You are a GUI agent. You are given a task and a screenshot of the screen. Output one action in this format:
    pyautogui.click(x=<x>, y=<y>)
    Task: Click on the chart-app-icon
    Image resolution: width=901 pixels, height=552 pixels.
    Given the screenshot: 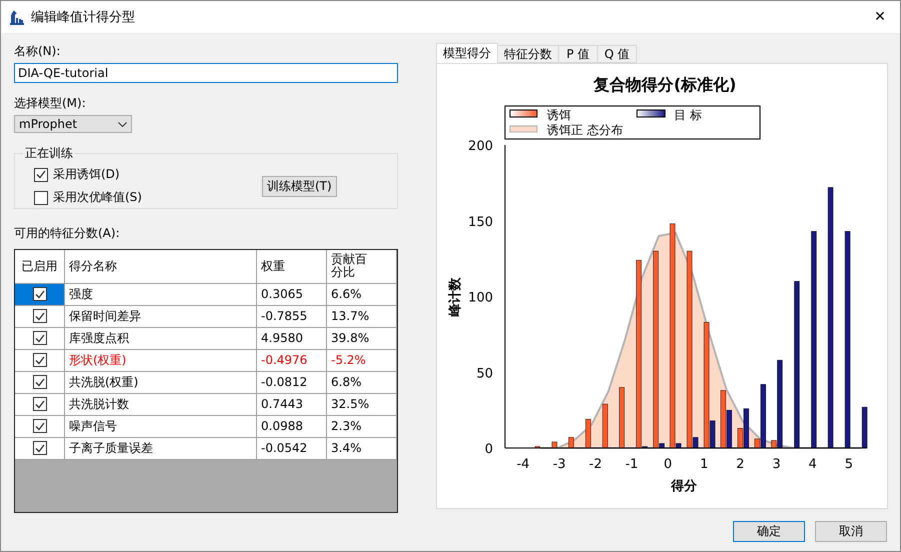 What is the action you would take?
    pyautogui.click(x=17, y=17)
    